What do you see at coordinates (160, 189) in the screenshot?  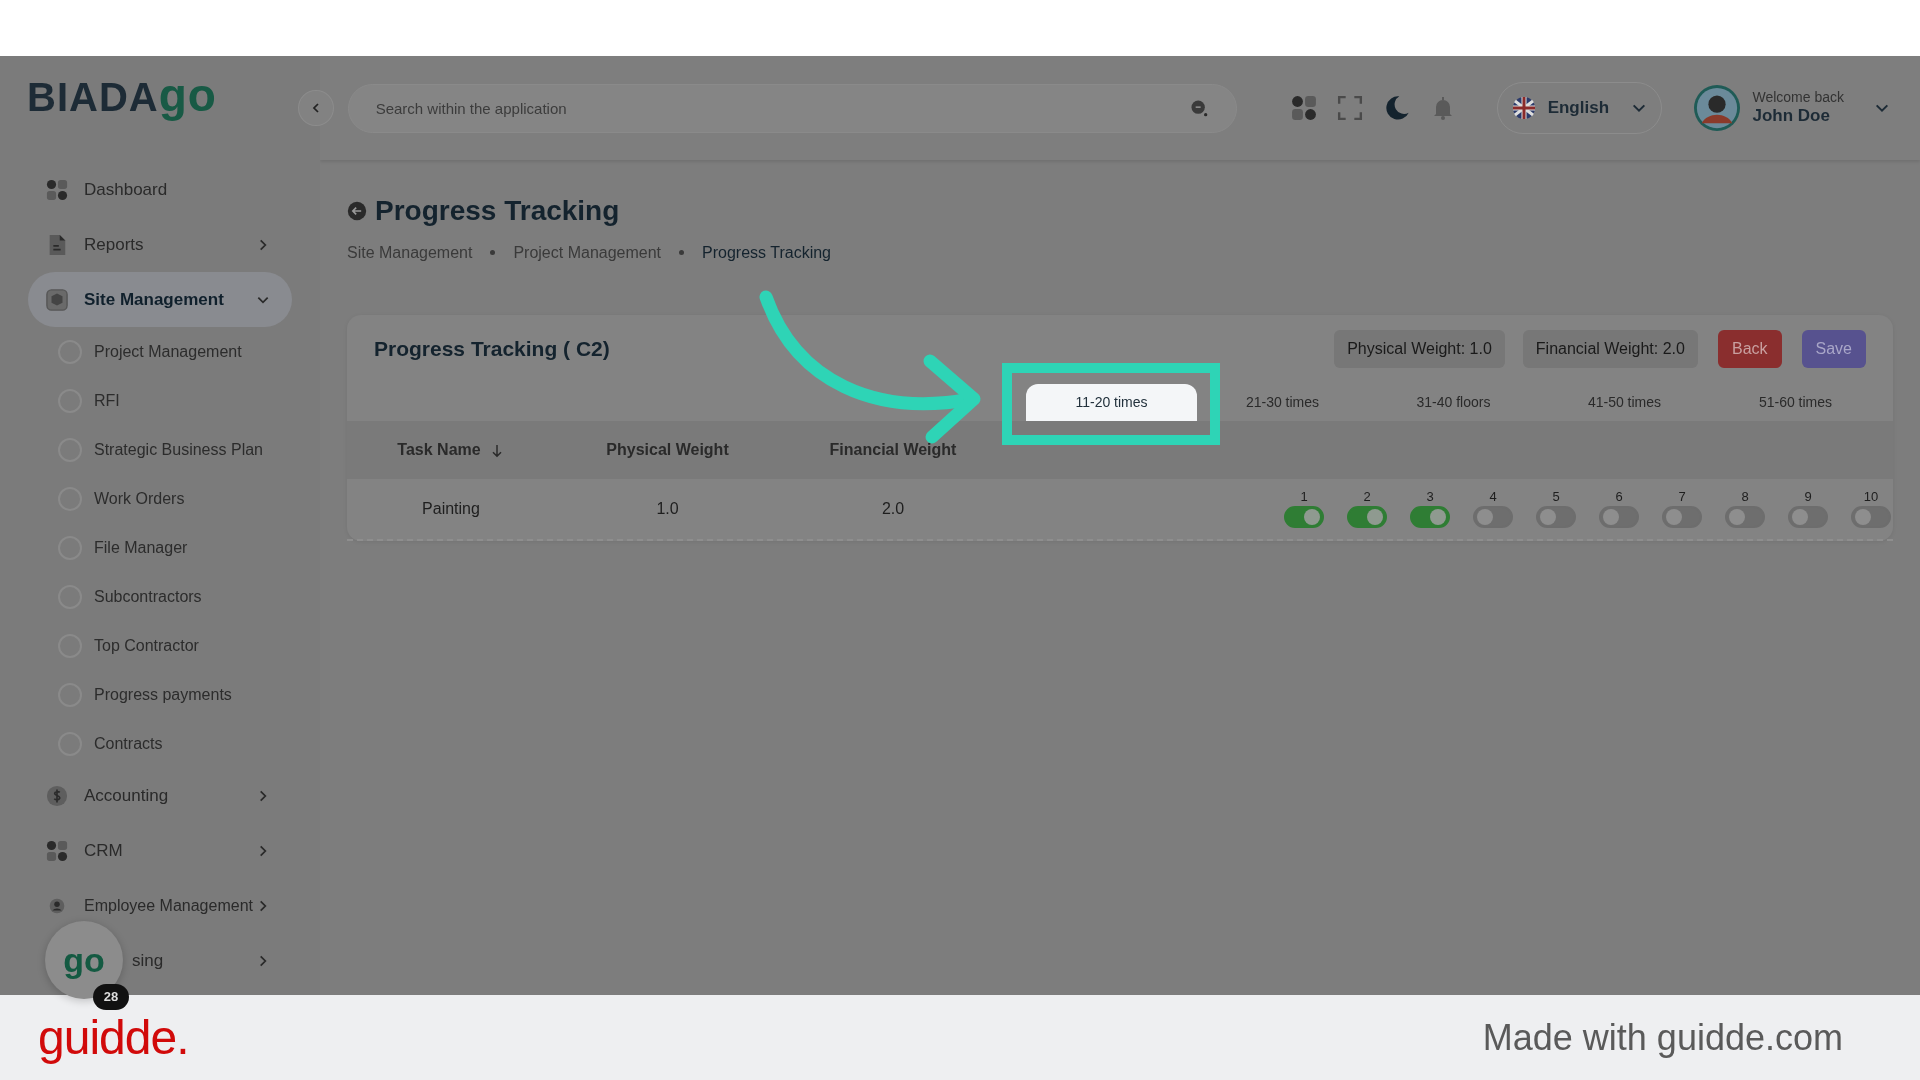 I see `sidebar-item: Dashboard` at bounding box center [160, 189].